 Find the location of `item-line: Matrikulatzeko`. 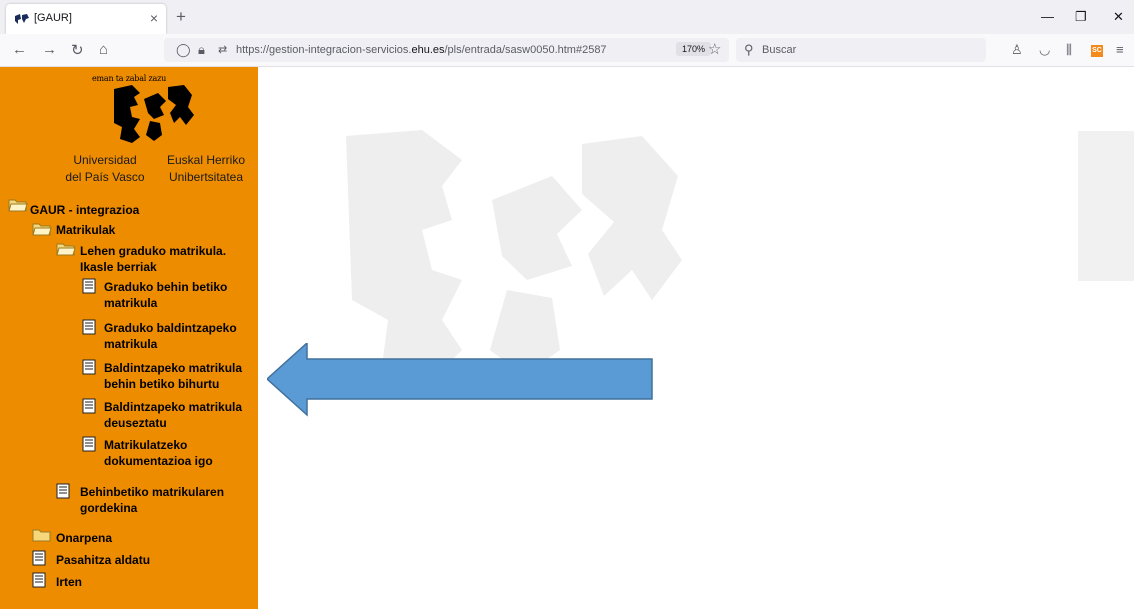

item-line: Matrikulatzeko is located at coordinates (146, 445).